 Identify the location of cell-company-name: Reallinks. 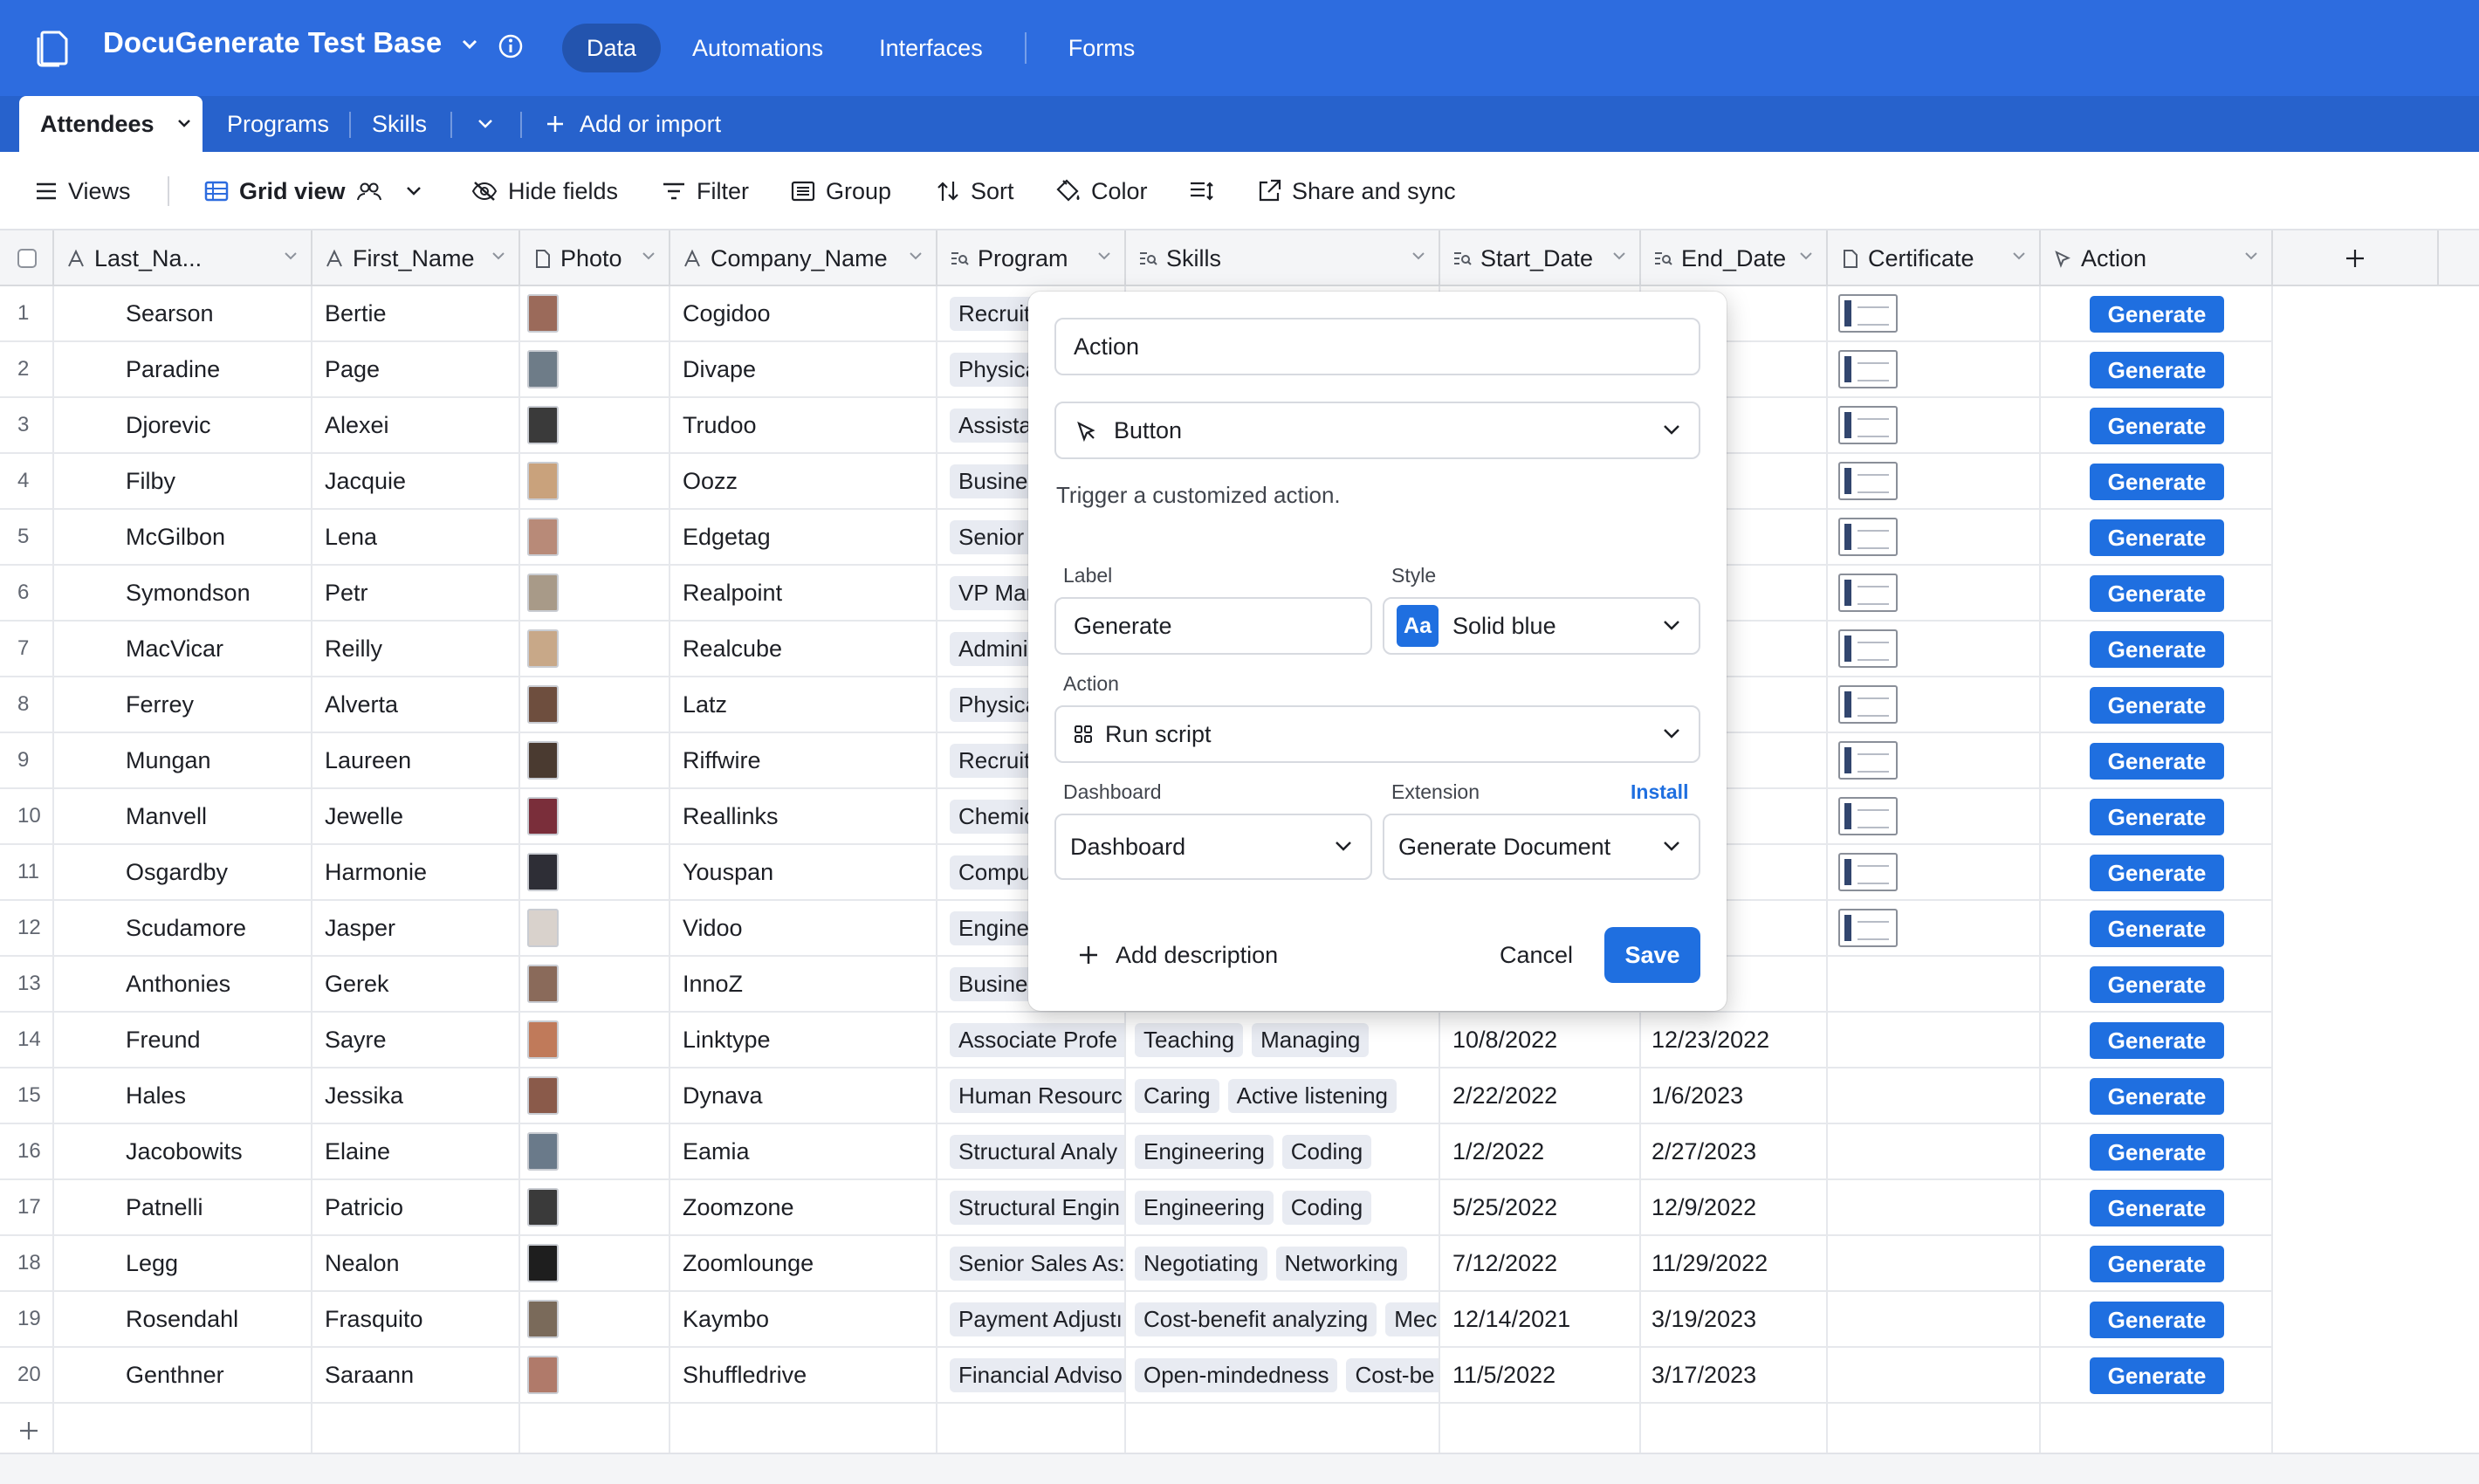
(804, 816).